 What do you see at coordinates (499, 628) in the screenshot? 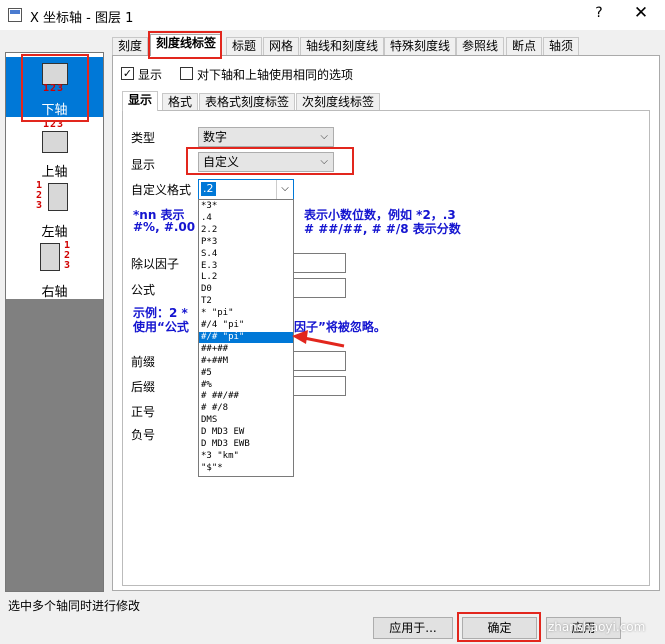
I see `ok-button: 确定` at bounding box center [499, 628].